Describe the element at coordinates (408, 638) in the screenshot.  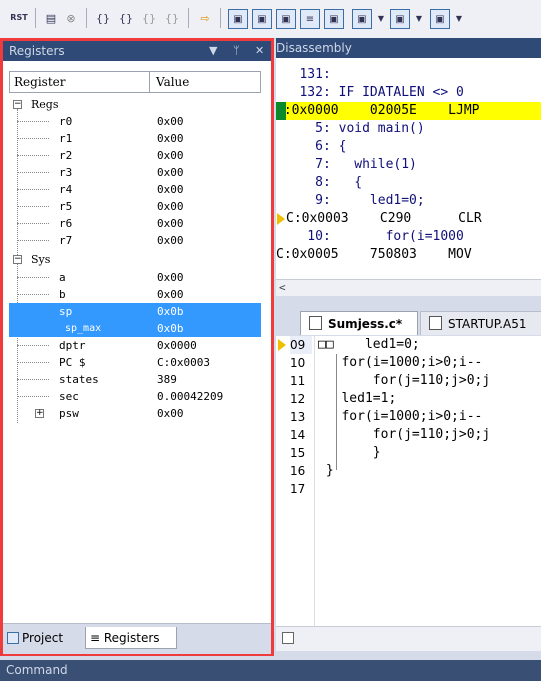
I see `source-horizontal-scrollbar` at that location.